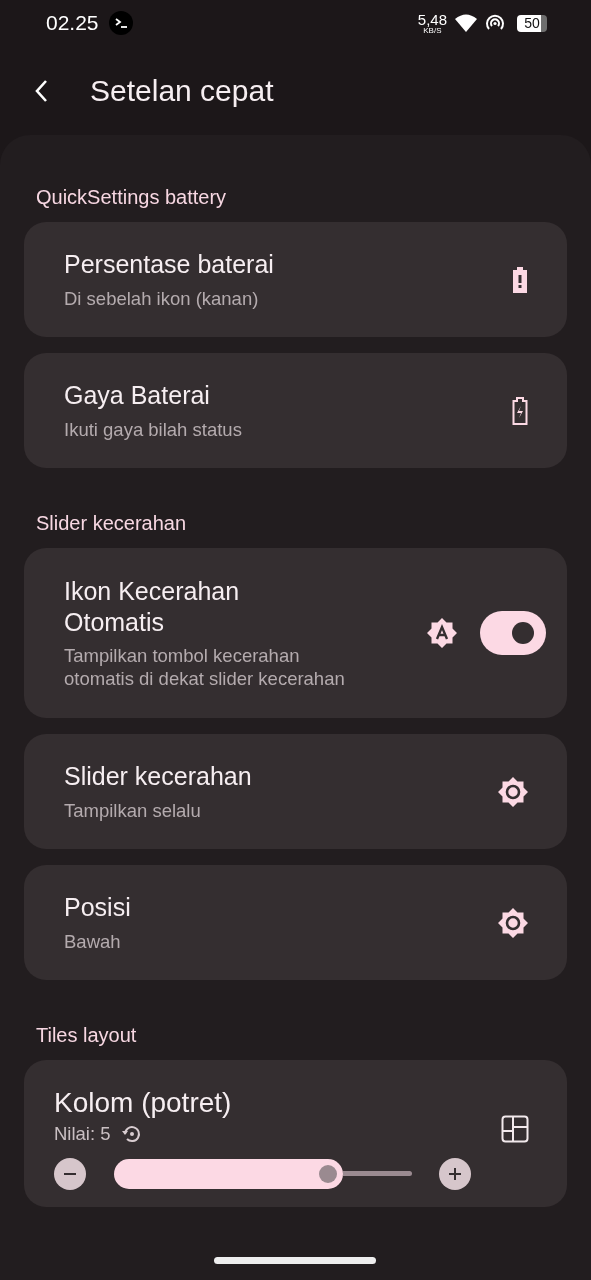 This screenshot has height=1280, width=591. Describe the element at coordinates (98, 908) in the screenshot. I see `setting-title: Posisi` at that location.